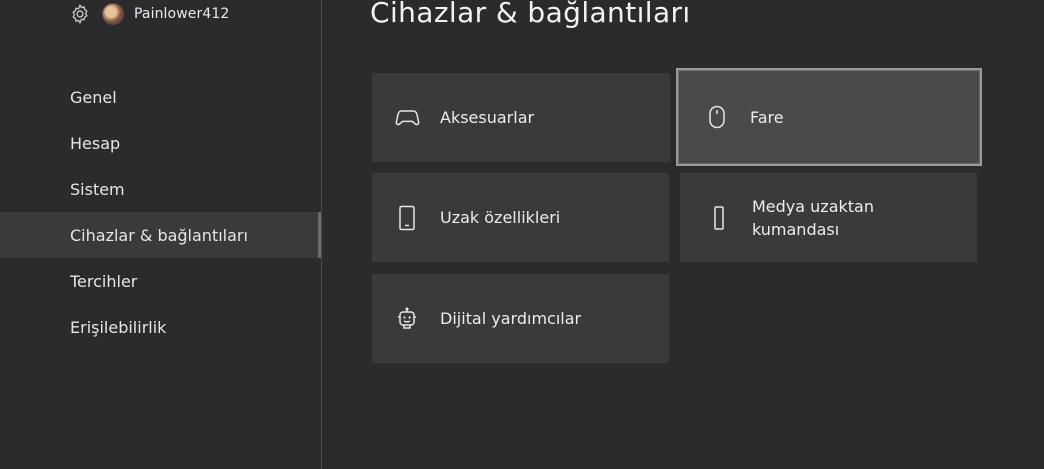 This screenshot has height=469, width=1044. What do you see at coordinates (118, 327) in the screenshot?
I see `sidebar-item-label: Erişilebilirlik` at bounding box center [118, 327].